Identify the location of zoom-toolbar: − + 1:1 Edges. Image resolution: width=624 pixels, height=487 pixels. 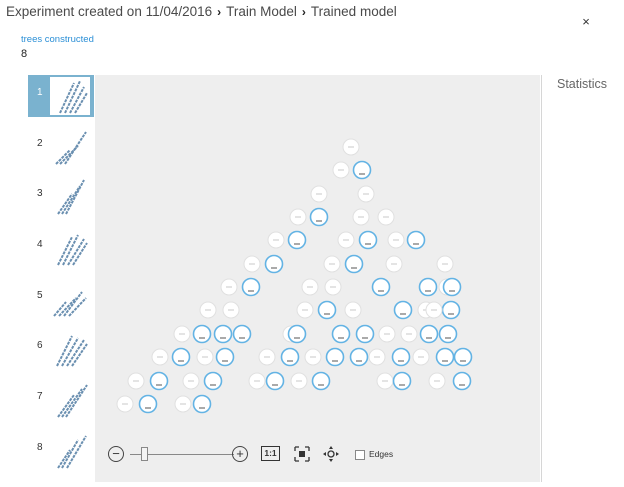
(258, 456).